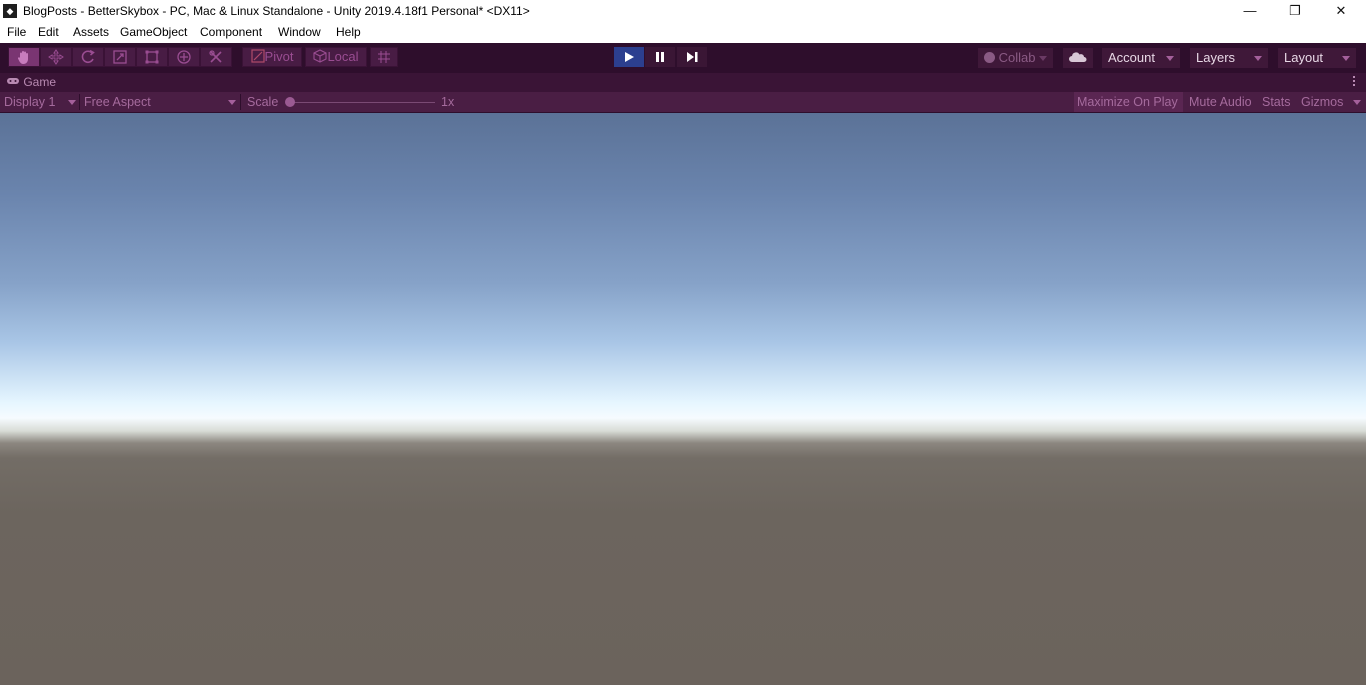  What do you see at coordinates (1250, 11) in the screenshot?
I see `minimize-button: —` at bounding box center [1250, 11].